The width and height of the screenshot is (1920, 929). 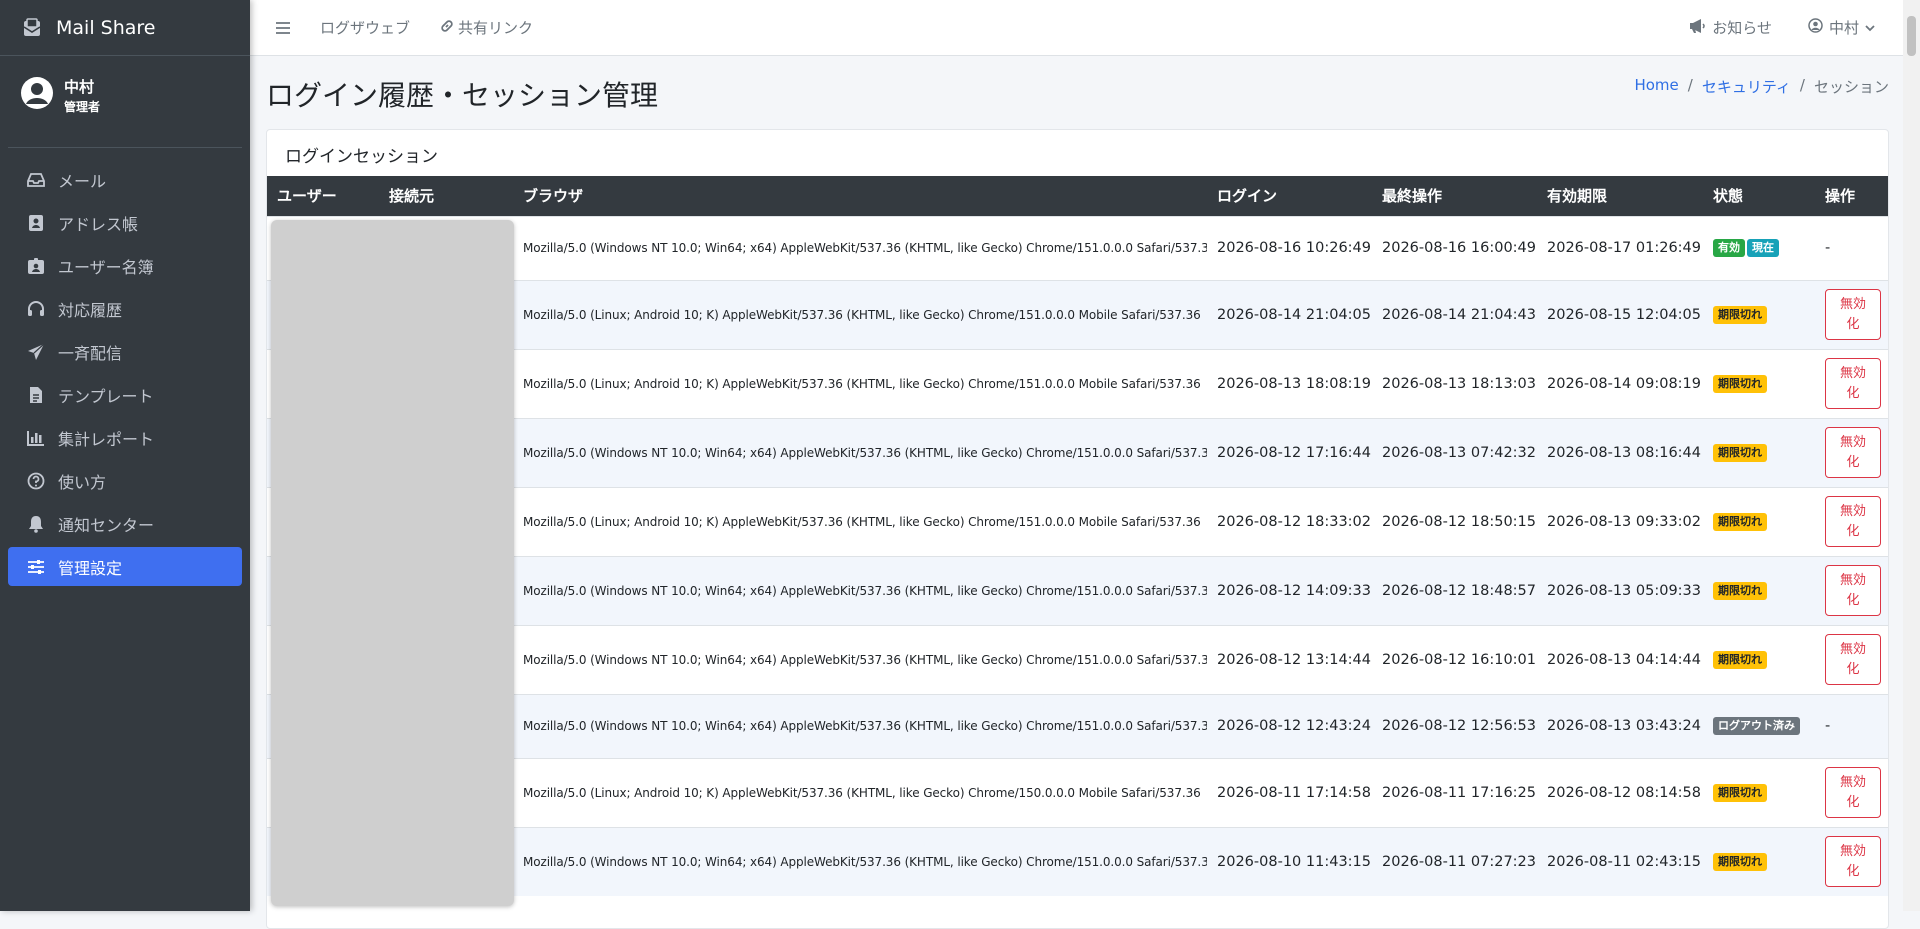 I want to click on breadcrumb-home: Home, so click(x=1656, y=86).